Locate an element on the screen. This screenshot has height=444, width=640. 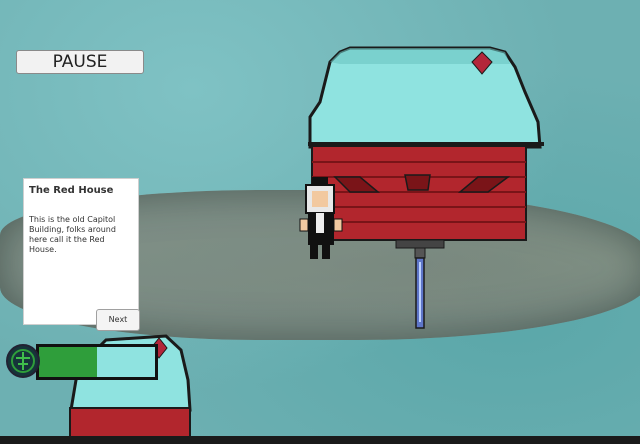
health-meter is located at coordinates (82, 364).